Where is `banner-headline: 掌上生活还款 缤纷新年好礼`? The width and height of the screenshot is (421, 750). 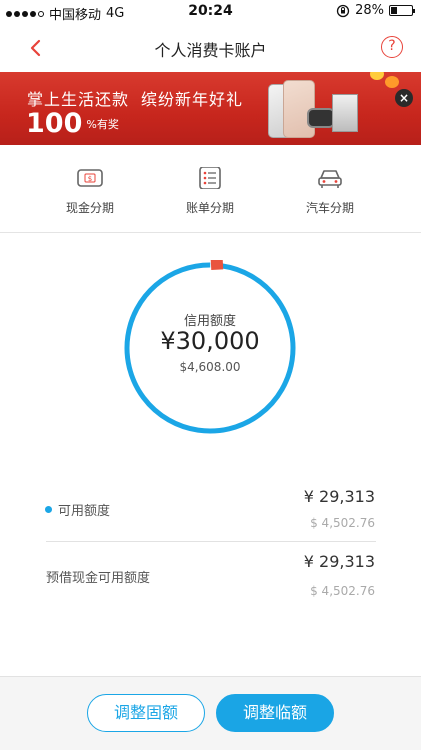 banner-headline: 掌上生活还款 缤纷新年好礼 is located at coordinates (135, 98).